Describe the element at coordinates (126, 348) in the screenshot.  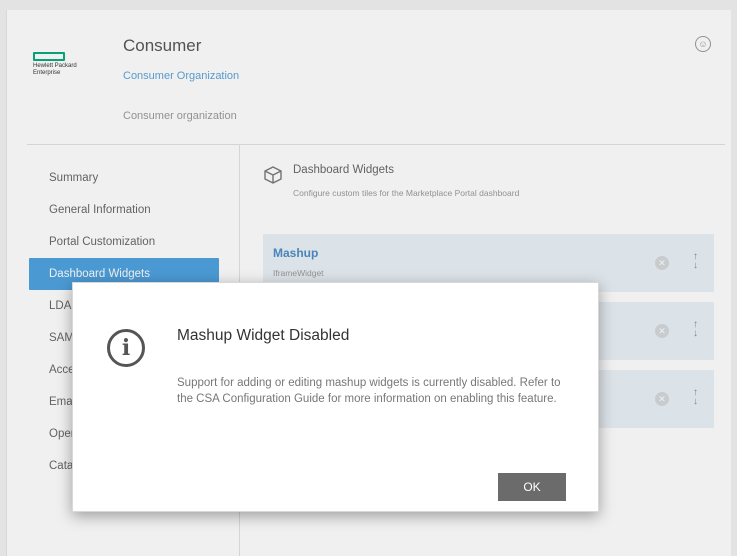
I see `info-icon: i` at that location.